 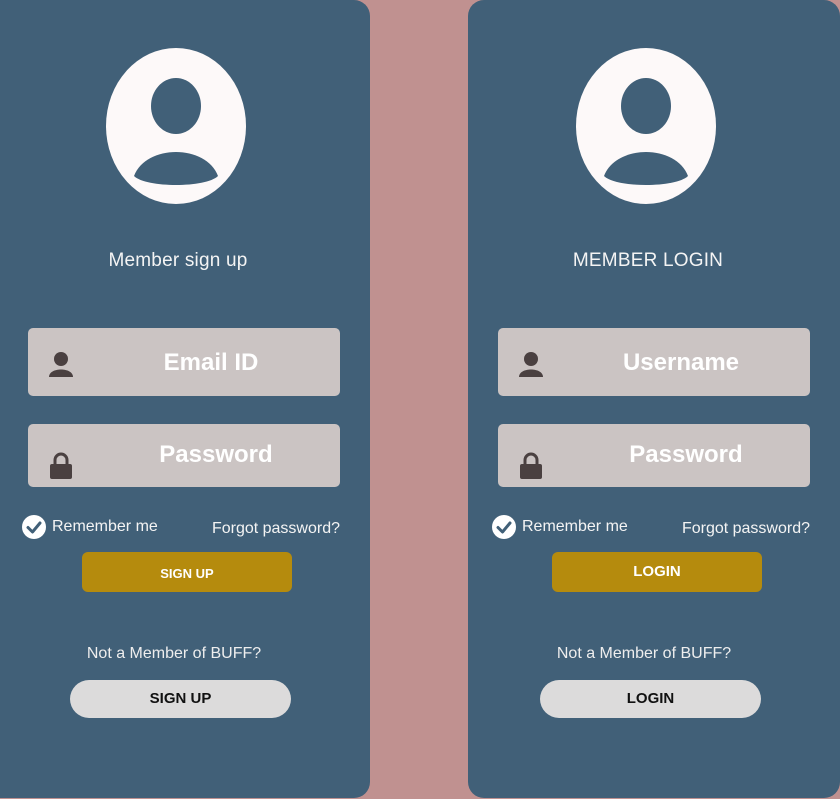 I want to click on email-field: Email ID, so click(x=184, y=362).